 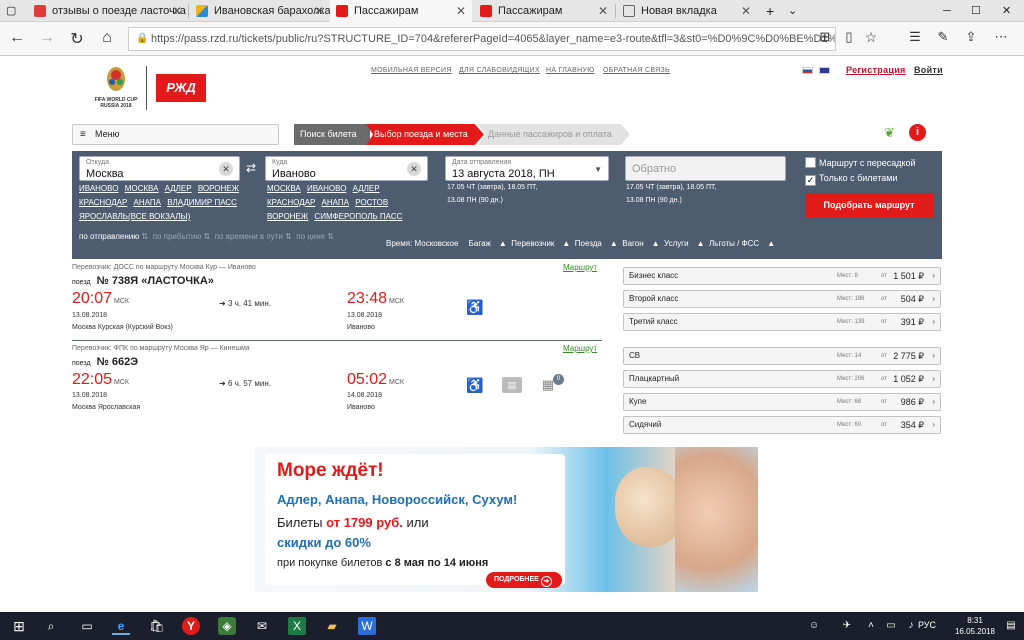 I want to click on filter-trains: Поезда, so click(x=588, y=243).